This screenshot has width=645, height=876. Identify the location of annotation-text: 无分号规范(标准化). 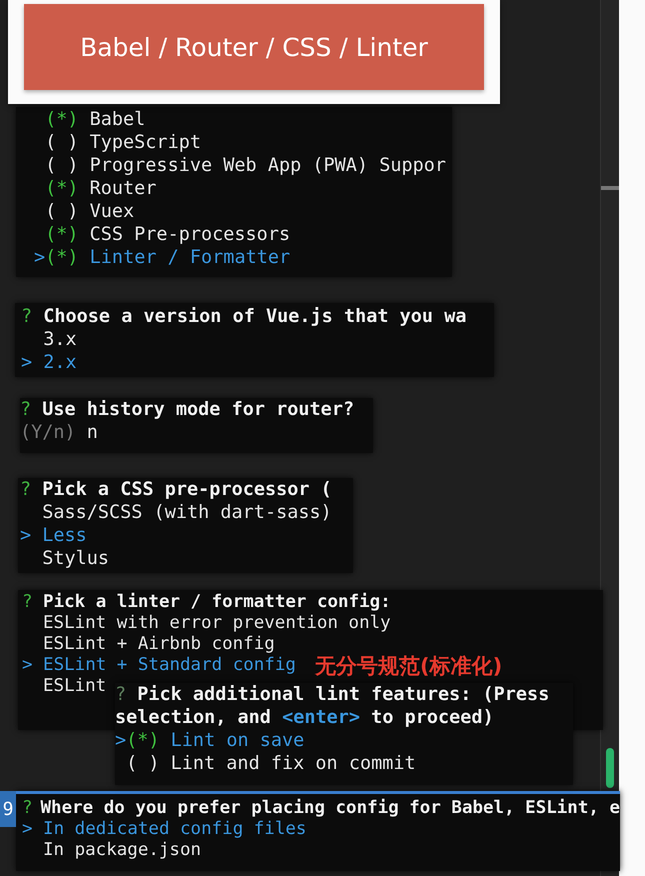
(408, 666).